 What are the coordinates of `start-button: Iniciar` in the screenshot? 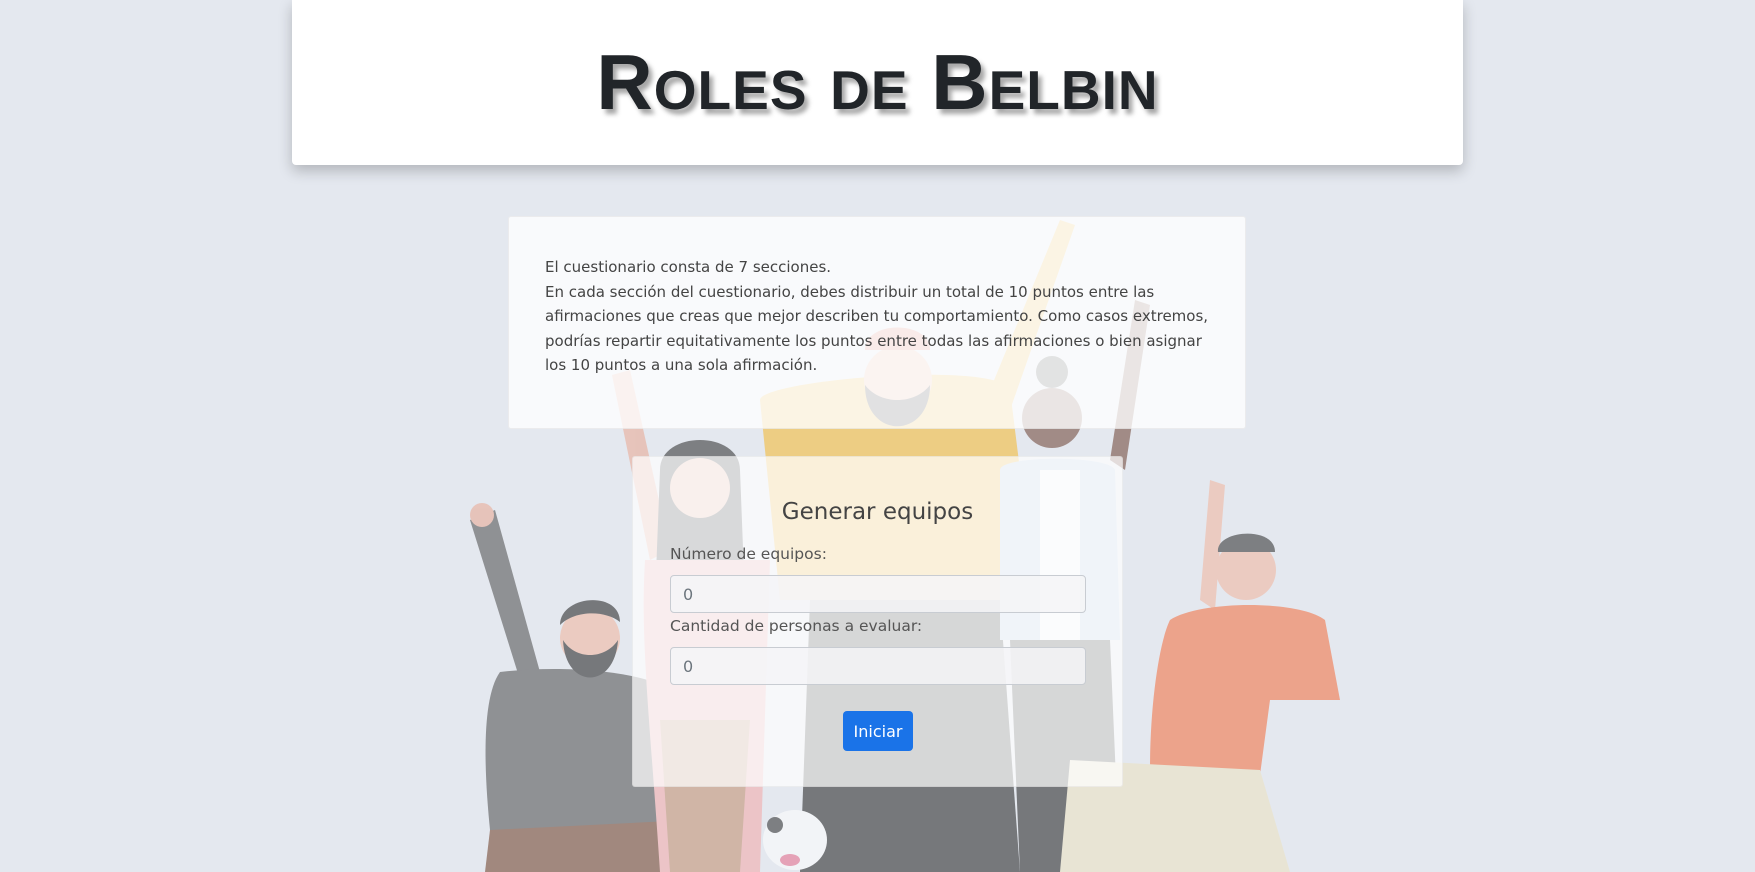 It's located at (878, 731).